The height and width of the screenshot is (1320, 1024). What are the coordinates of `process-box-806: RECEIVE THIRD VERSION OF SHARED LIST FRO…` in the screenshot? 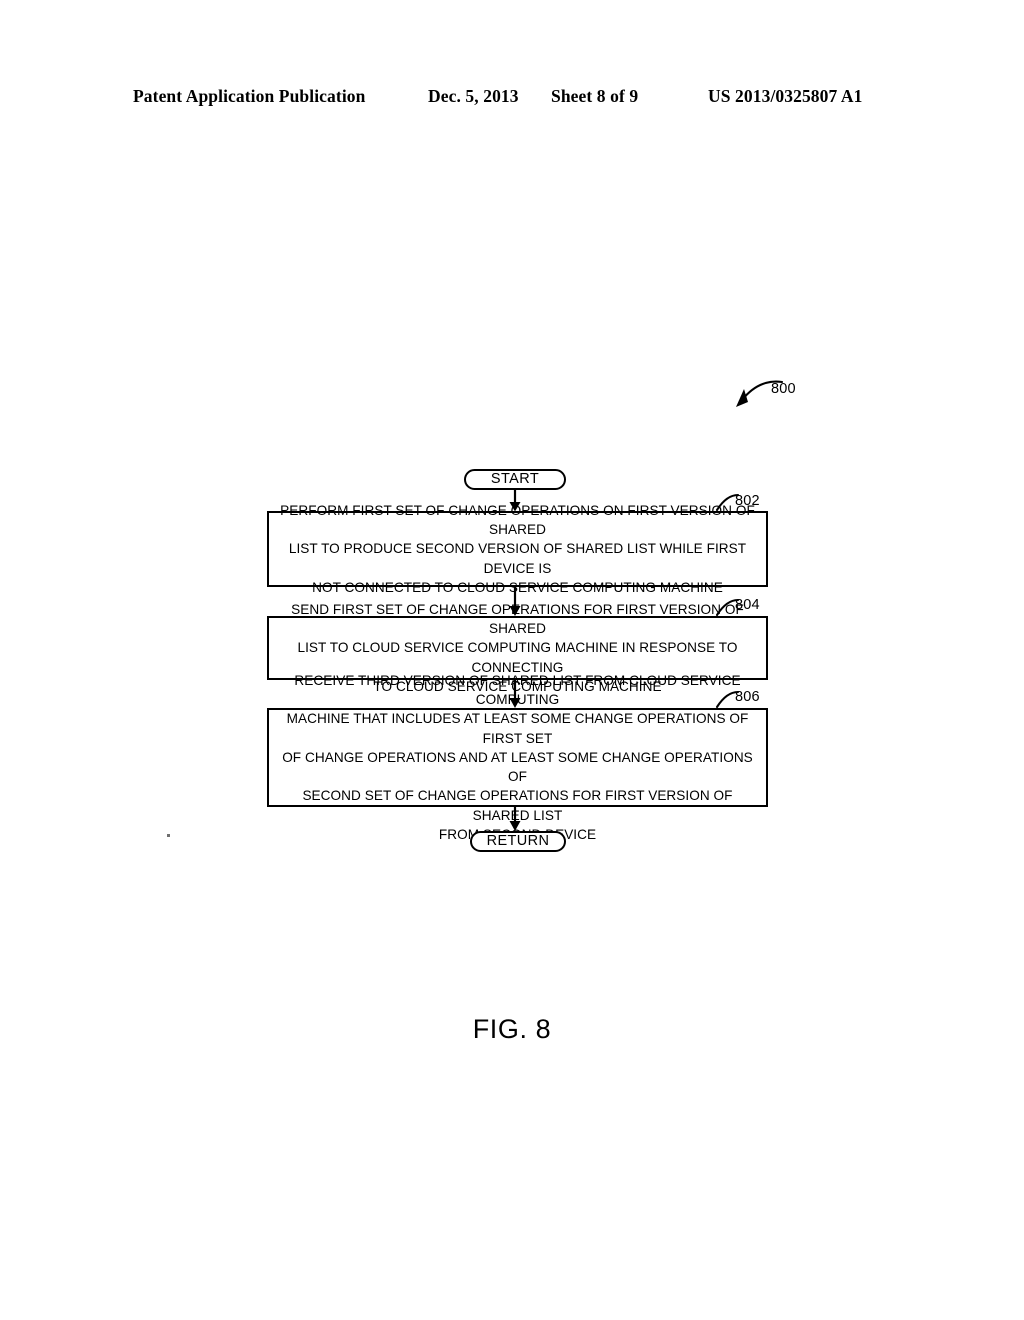 It's located at (517, 757).